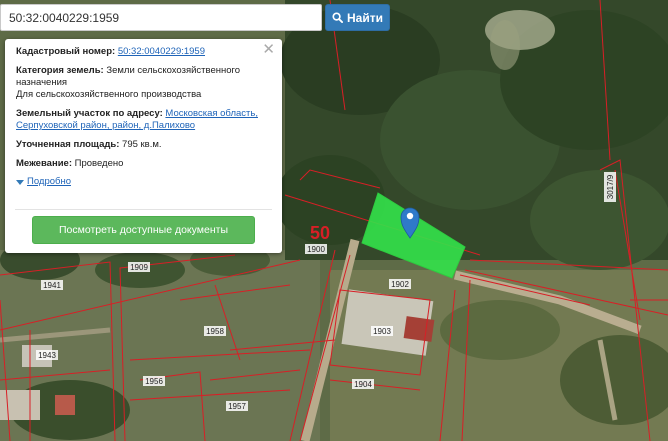 The height and width of the screenshot is (441, 668). I want to click on svg-text: 1957, so click(237, 406).